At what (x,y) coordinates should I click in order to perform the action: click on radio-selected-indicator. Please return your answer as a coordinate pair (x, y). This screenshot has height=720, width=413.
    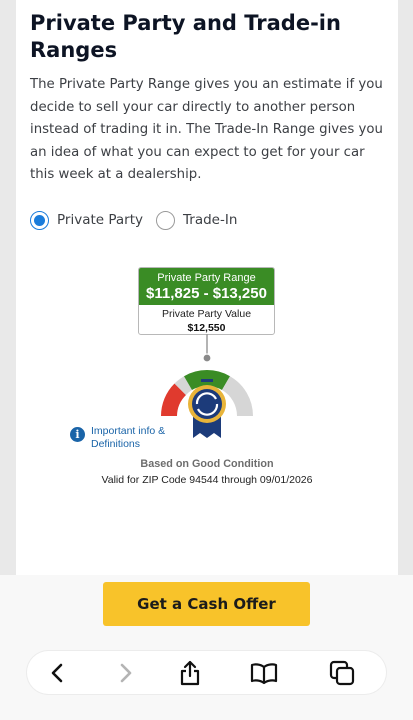
    Looking at the image, I should click on (39, 220).